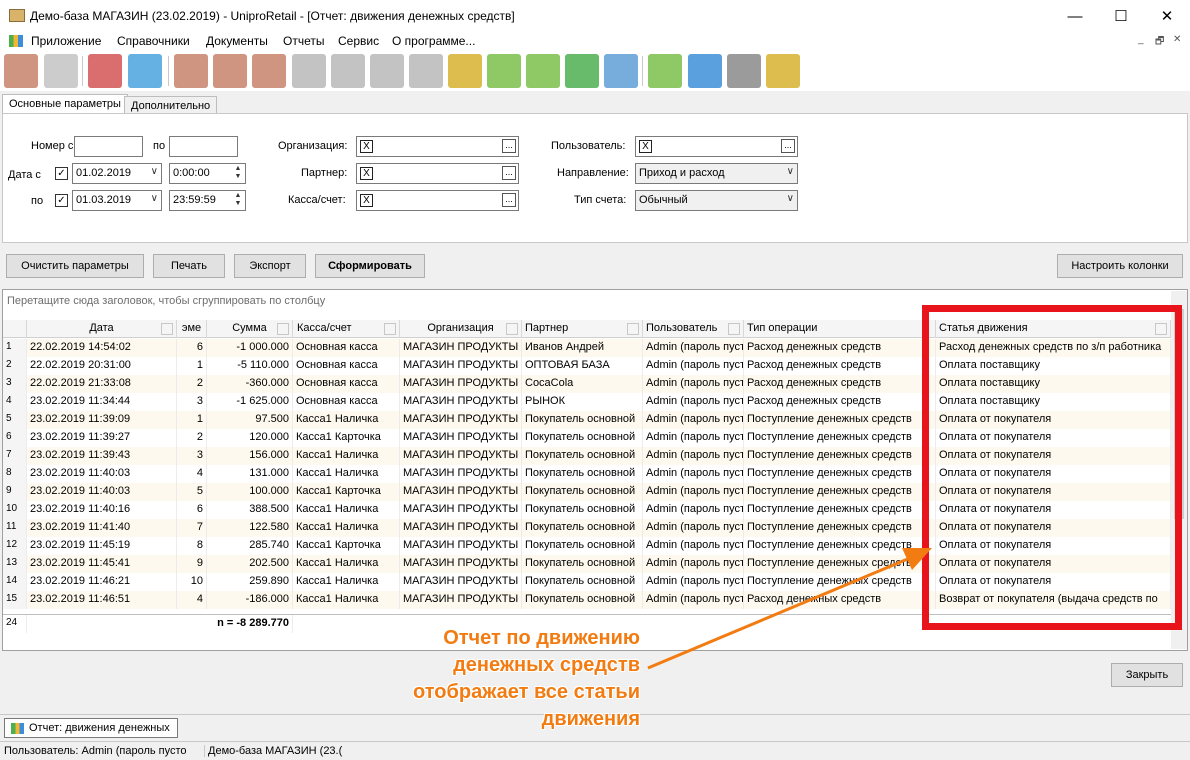  Describe the element at coordinates (1167, 16) in the screenshot. I see `close-window-button: ✕` at that location.